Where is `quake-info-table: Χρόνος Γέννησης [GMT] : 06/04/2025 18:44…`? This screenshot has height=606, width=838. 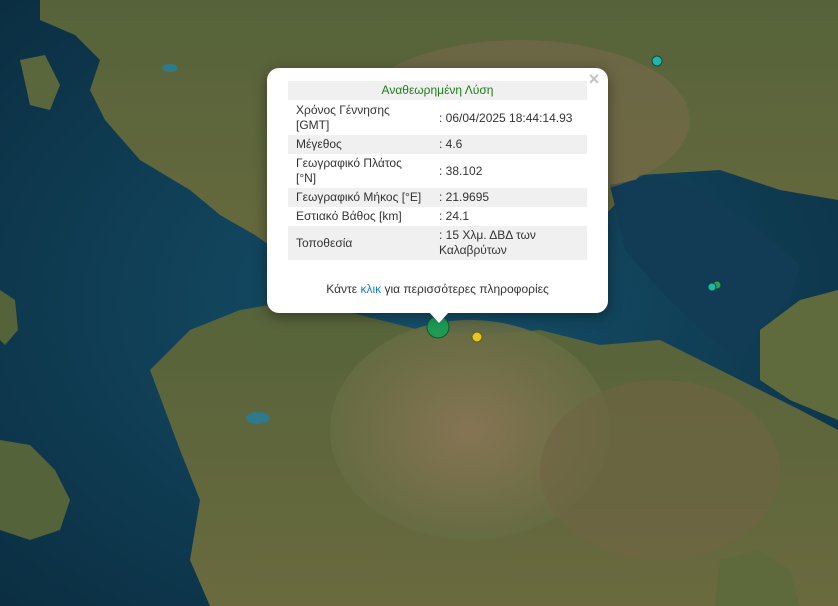
quake-info-table: Χρόνος Γέννησης [GMT] : 06/04/2025 18:44… is located at coordinates (437, 180).